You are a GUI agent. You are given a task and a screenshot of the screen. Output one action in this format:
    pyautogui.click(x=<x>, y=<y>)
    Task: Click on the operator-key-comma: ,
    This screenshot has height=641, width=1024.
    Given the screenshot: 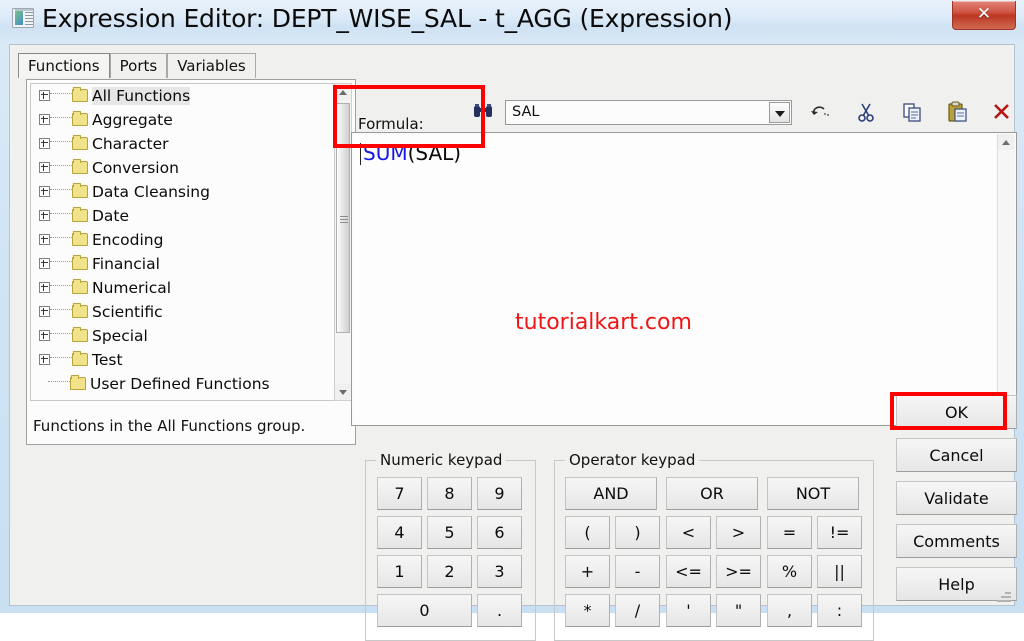 What is the action you would take?
    pyautogui.click(x=789, y=610)
    